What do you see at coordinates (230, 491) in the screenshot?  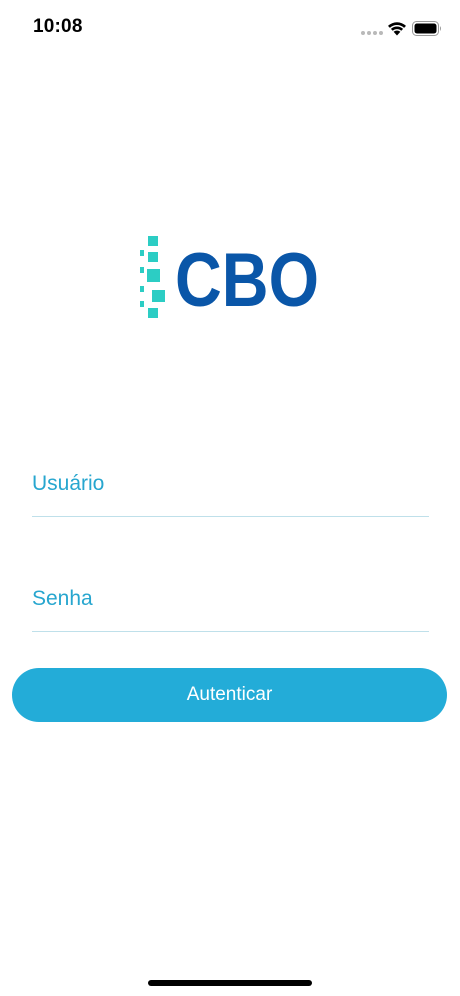 I see `username-field: Usuário` at bounding box center [230, 491].